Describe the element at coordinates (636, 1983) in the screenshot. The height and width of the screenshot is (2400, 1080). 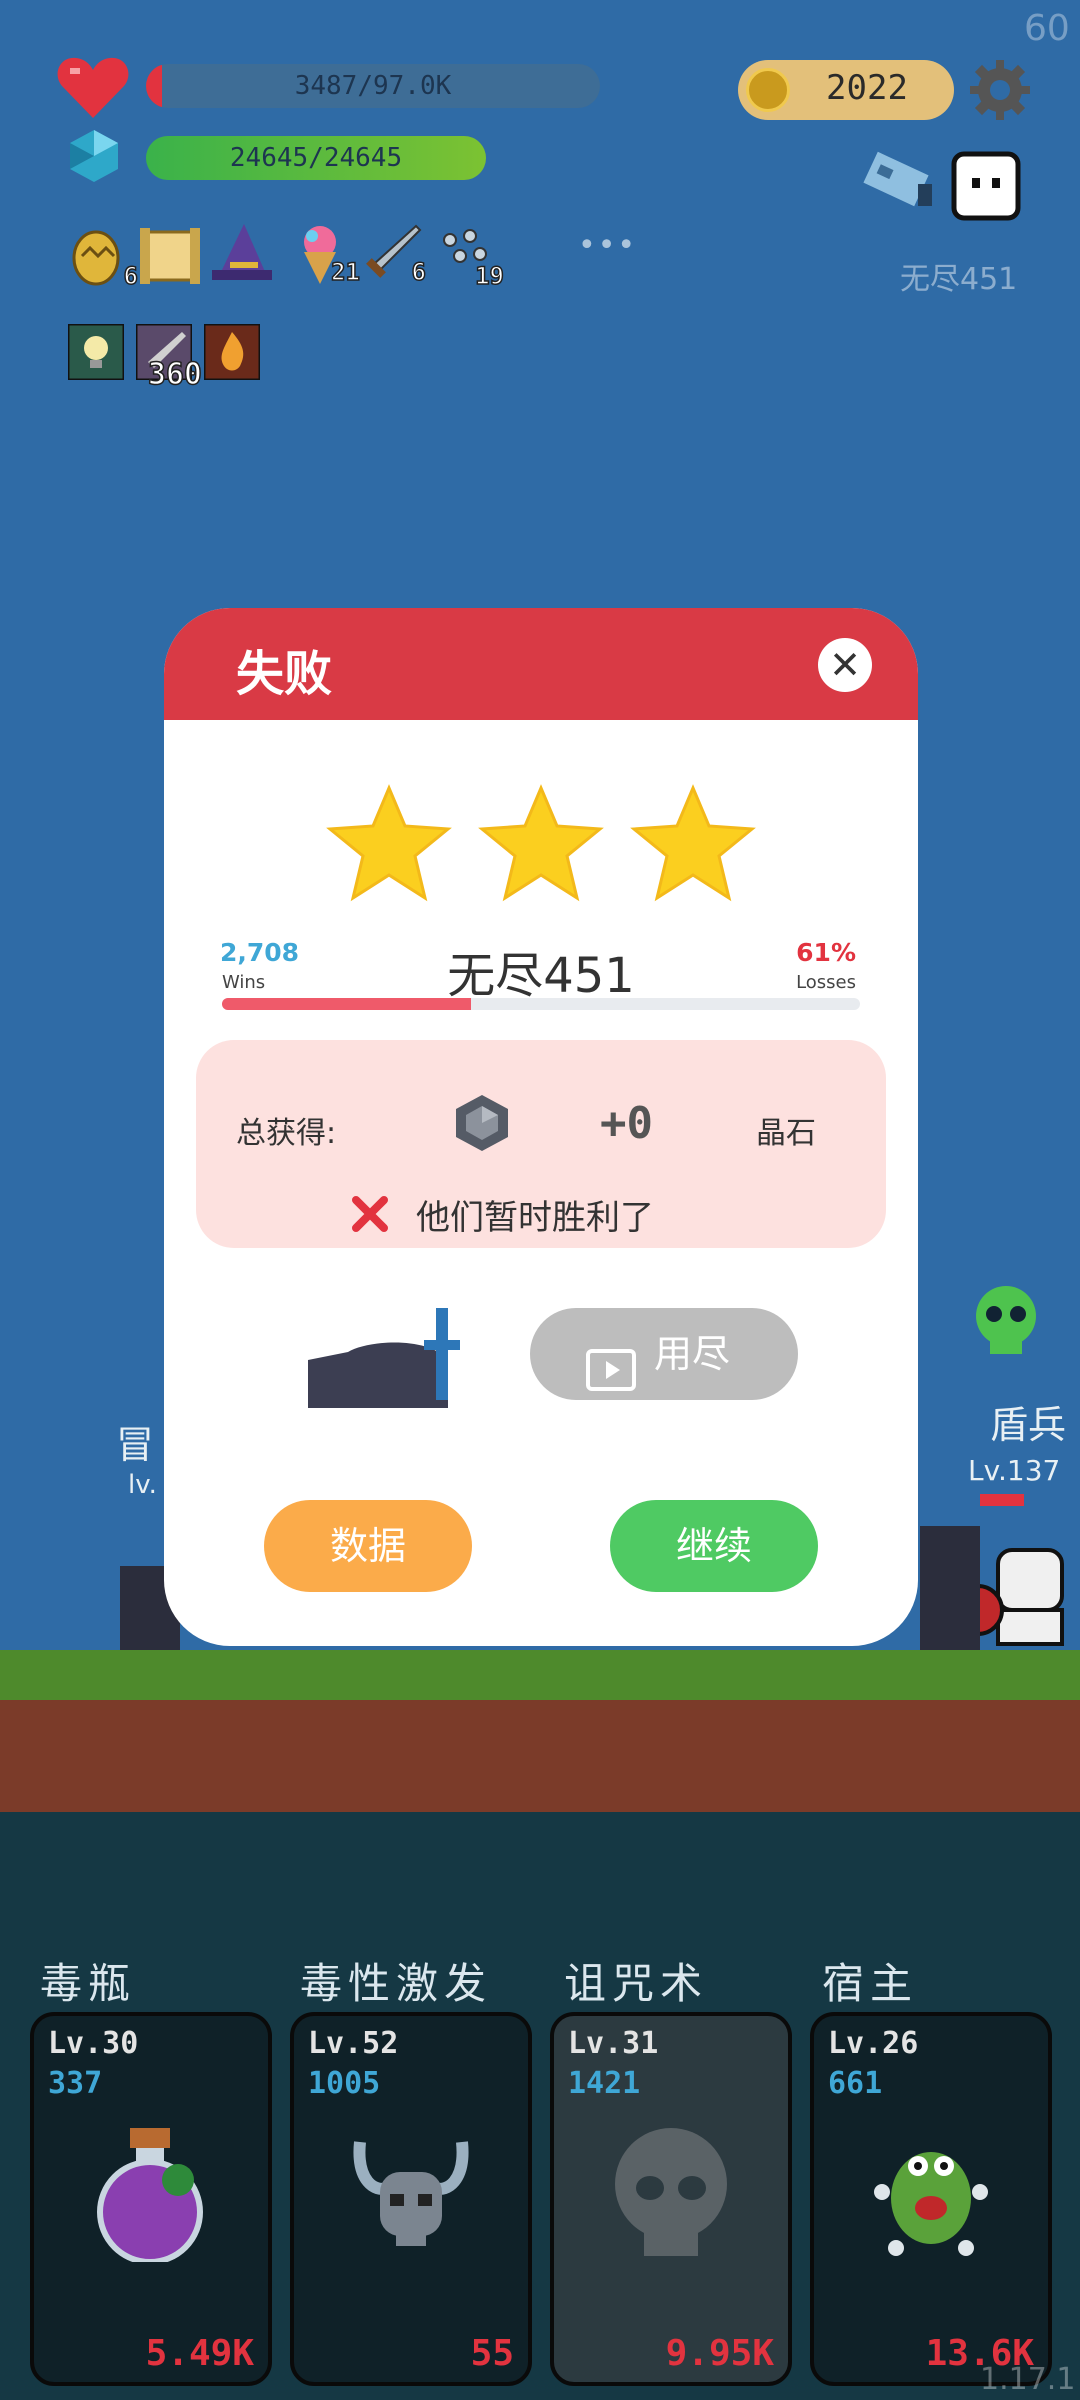
I see `skill-title: 诅咒术` at that location.